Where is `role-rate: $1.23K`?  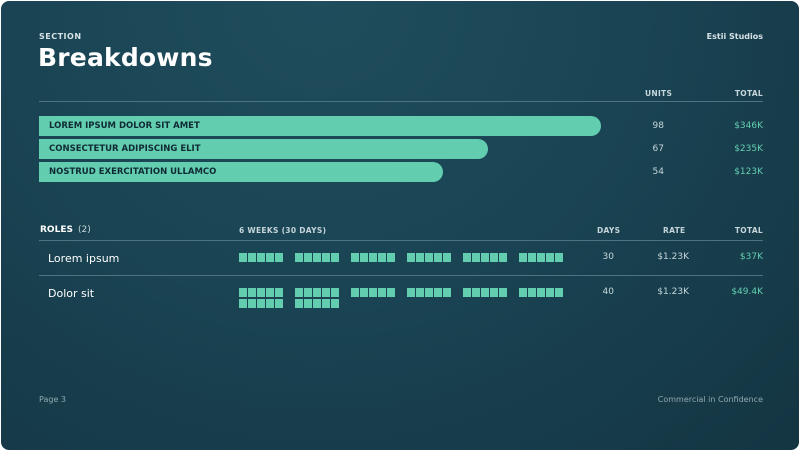 role-rate: $1.23K is located at coordinates (673, 257).